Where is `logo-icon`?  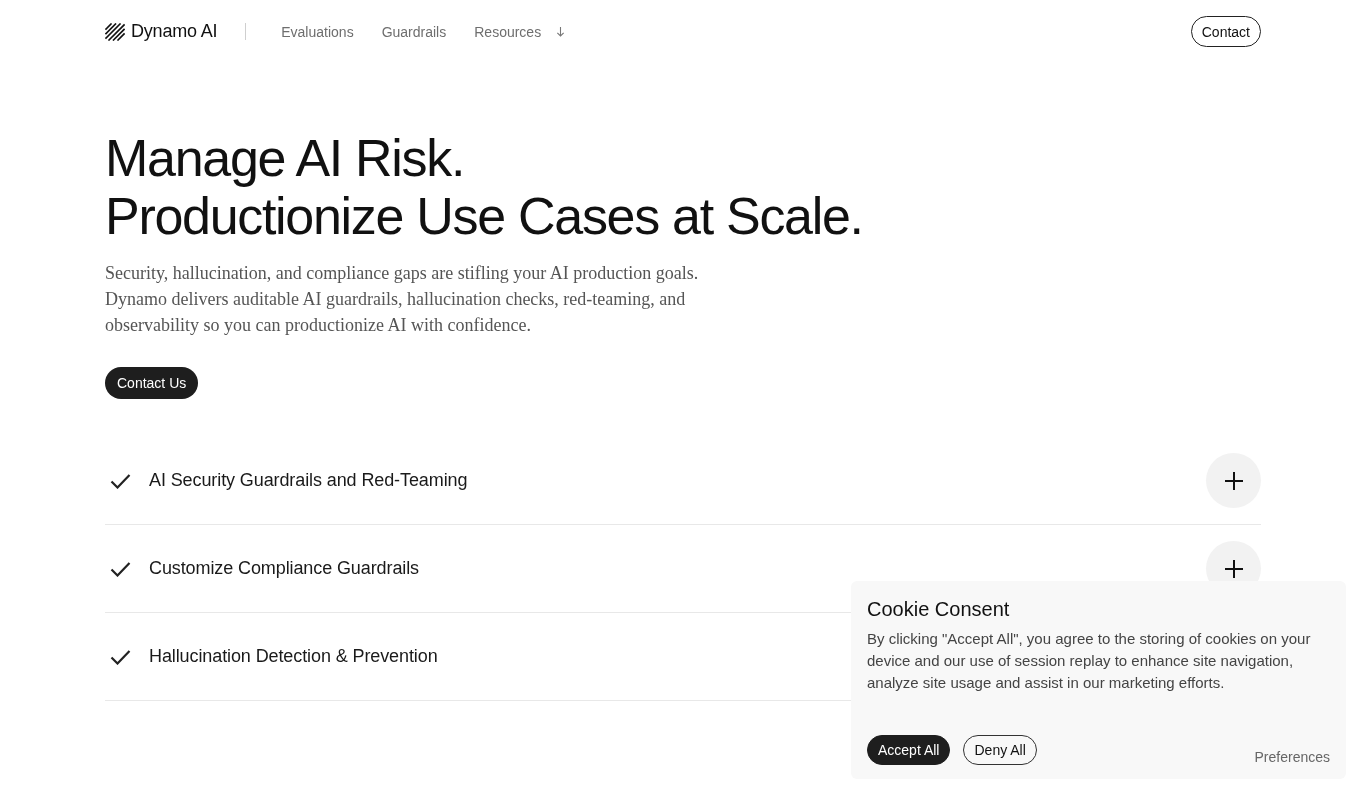 logo-icon is located at coordinates (115, 31).